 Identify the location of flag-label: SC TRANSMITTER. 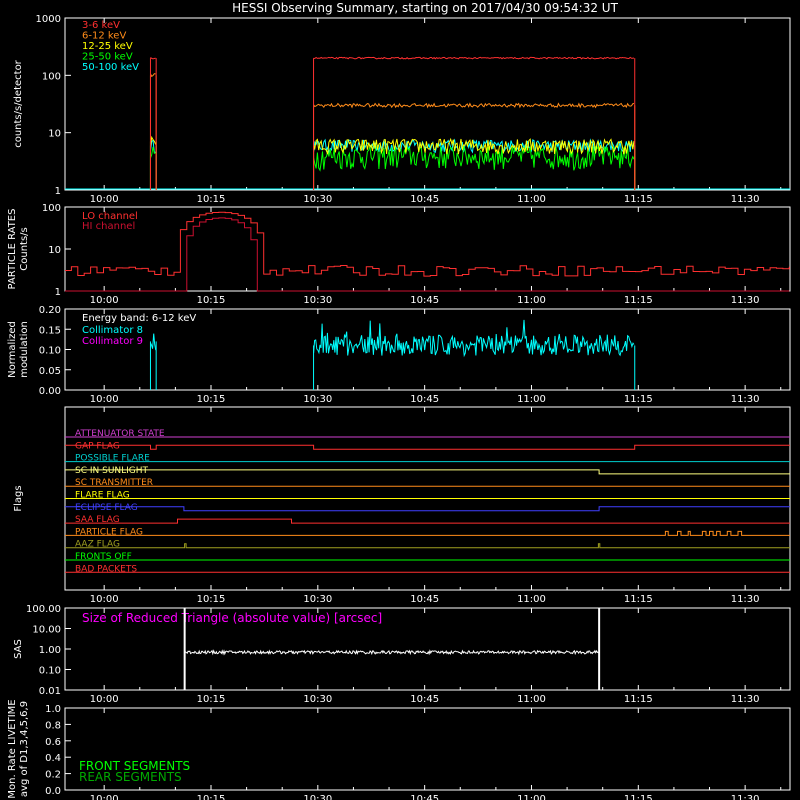
(114, 483).